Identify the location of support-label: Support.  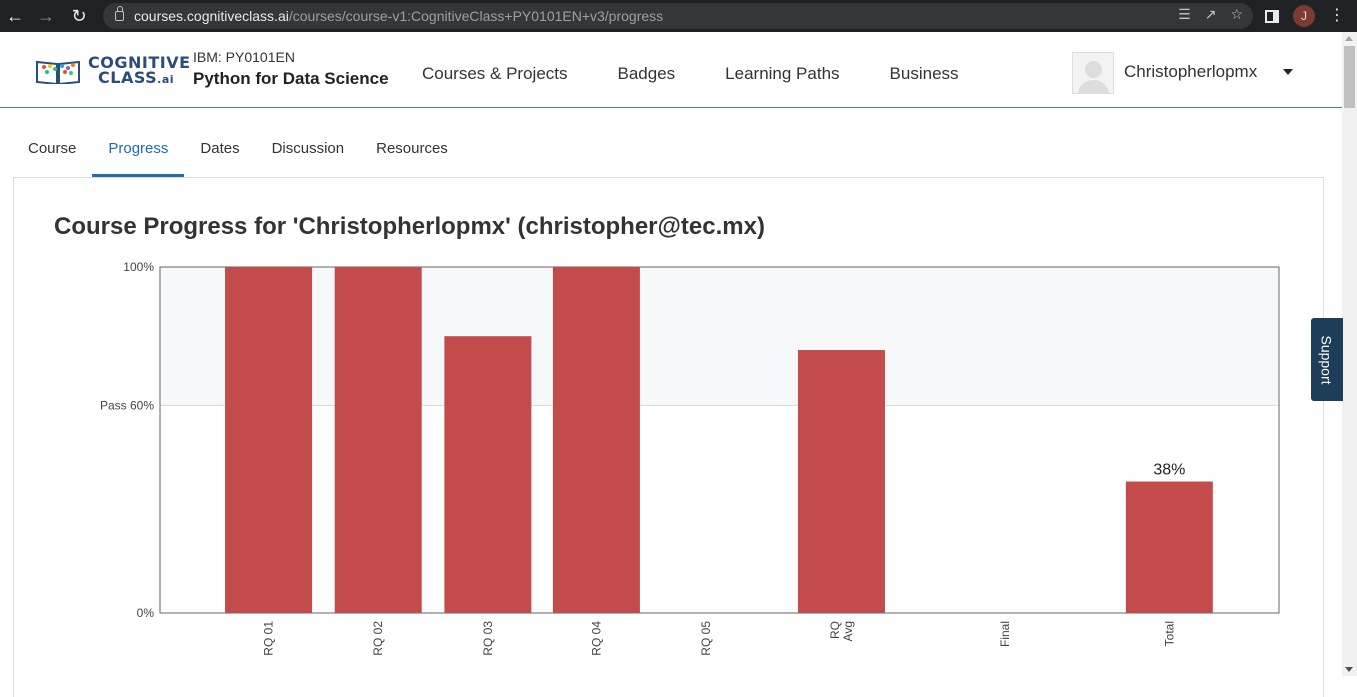
(1327, 359).